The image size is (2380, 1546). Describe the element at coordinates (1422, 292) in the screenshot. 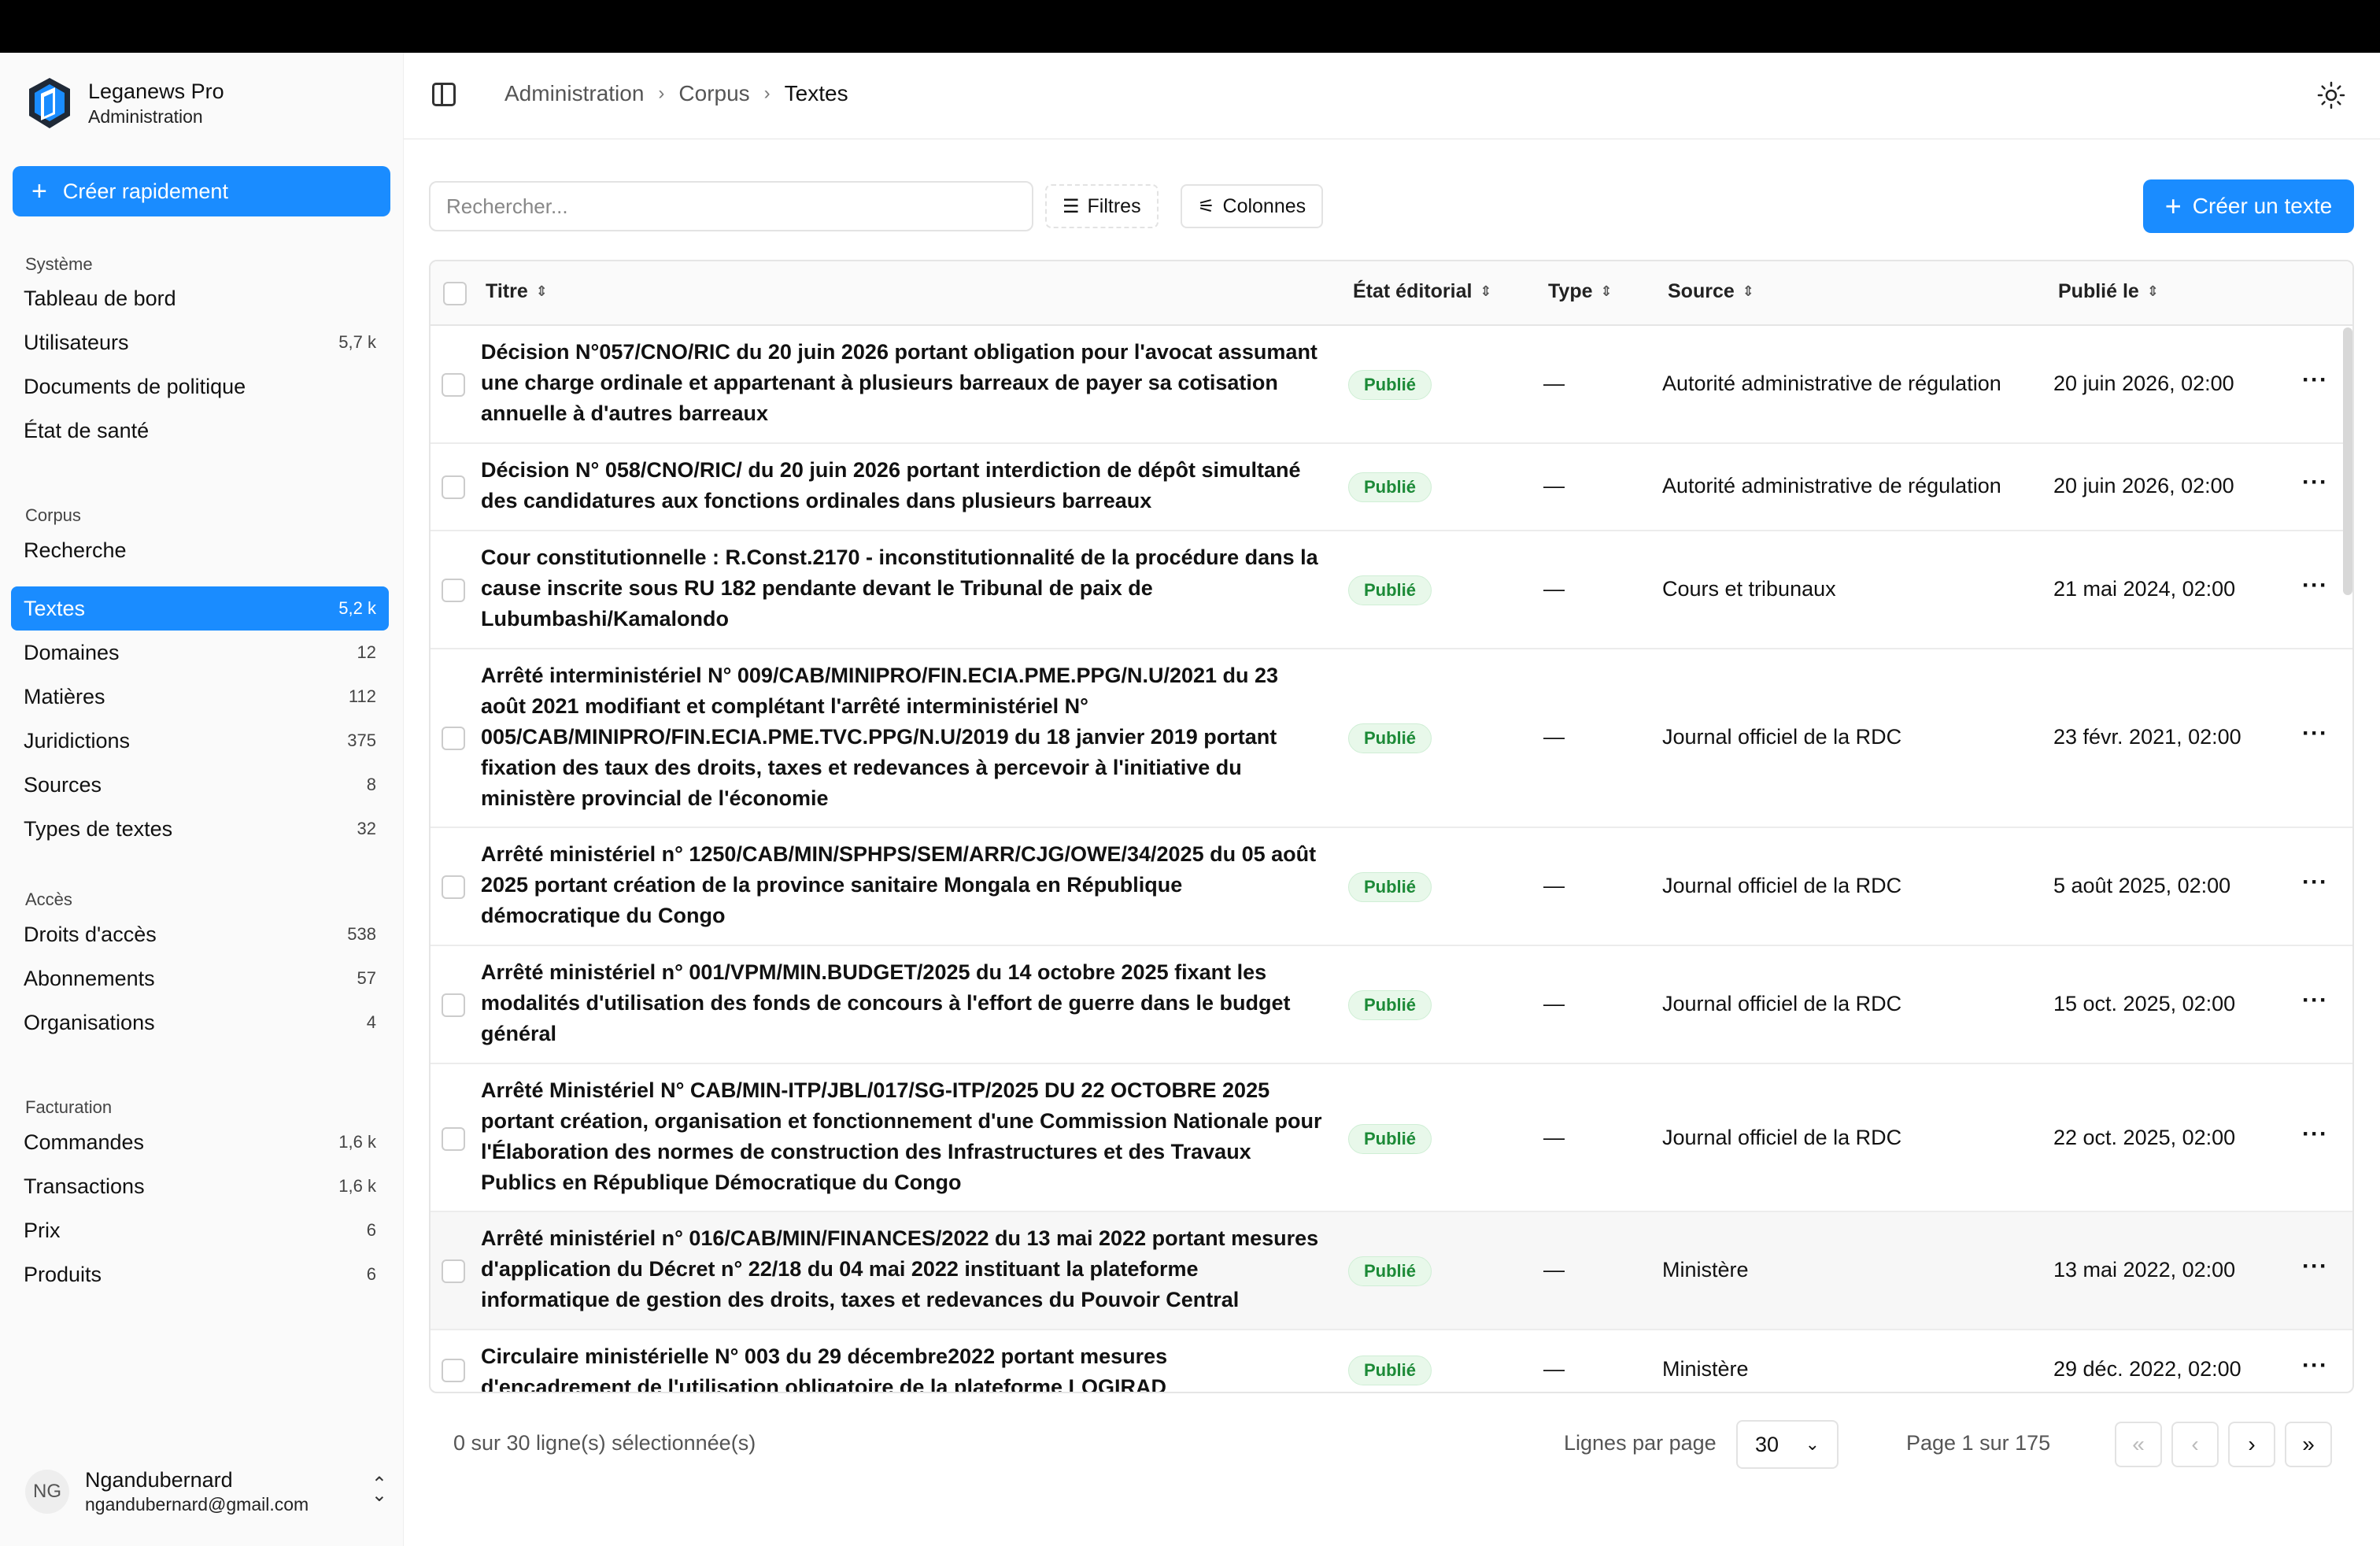

I see `column-header-state: État éditorial ⇕` at that location.